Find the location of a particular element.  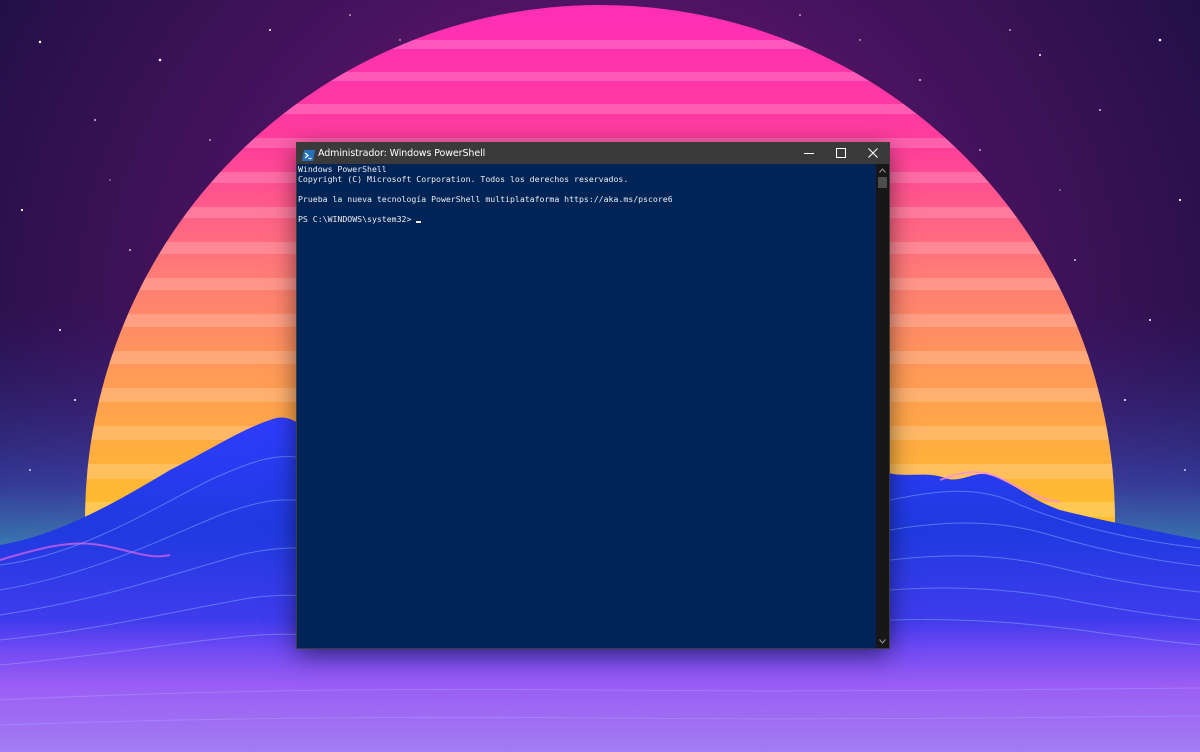

scroll-thumb is located at coordinates (882, 182).